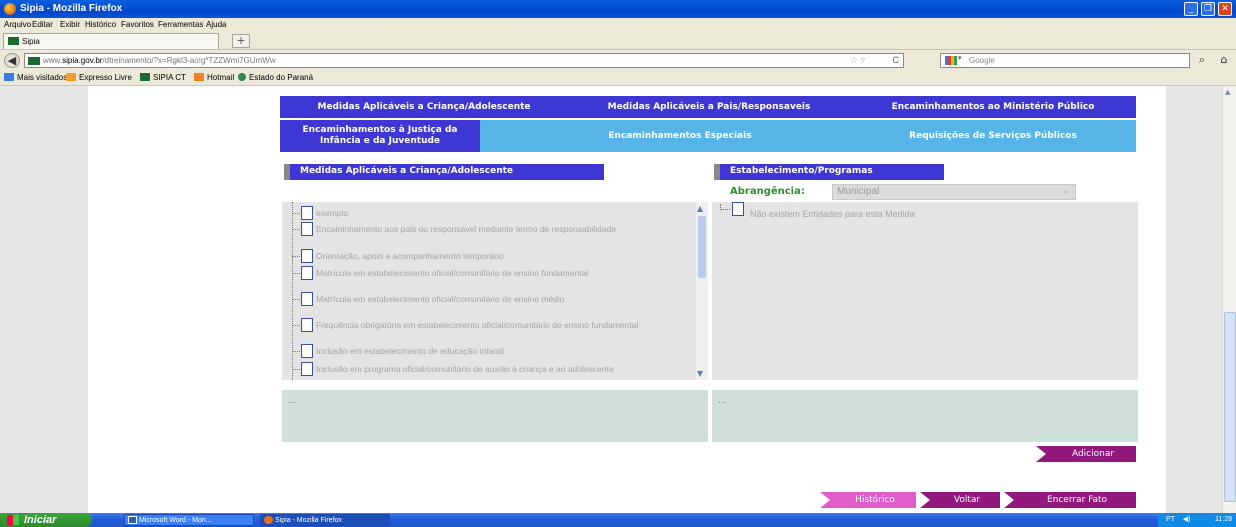  What do you see at coordinates (829, 172) in the screenshot?
I see `right-panel-header: Estabelecimento/Programas` at bounding box center [829, 172].